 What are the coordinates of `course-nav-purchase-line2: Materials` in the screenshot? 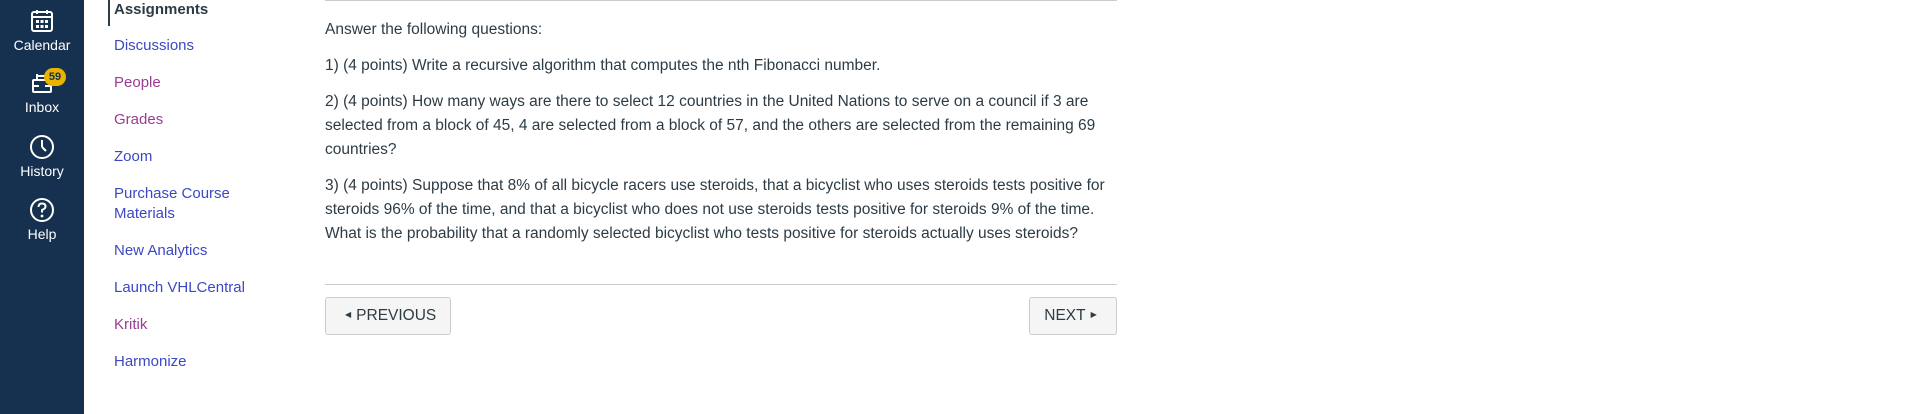 It's located at (144, 213).